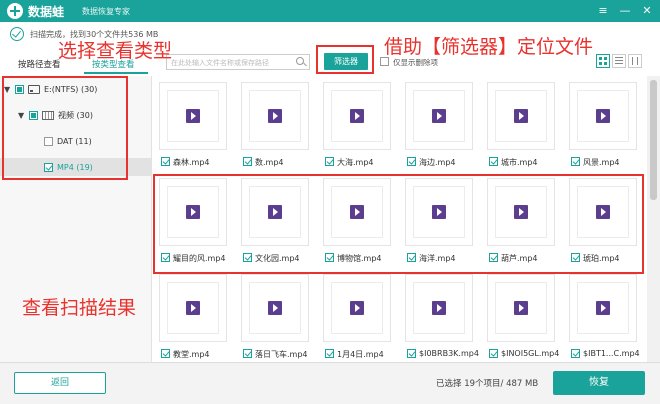 Image resolution: width=660 pixels, height=404 pixels. Describe the element at coordinates (199, 258) in the screenshot. I see `file-name: 耀目的风.mp4` at that location.